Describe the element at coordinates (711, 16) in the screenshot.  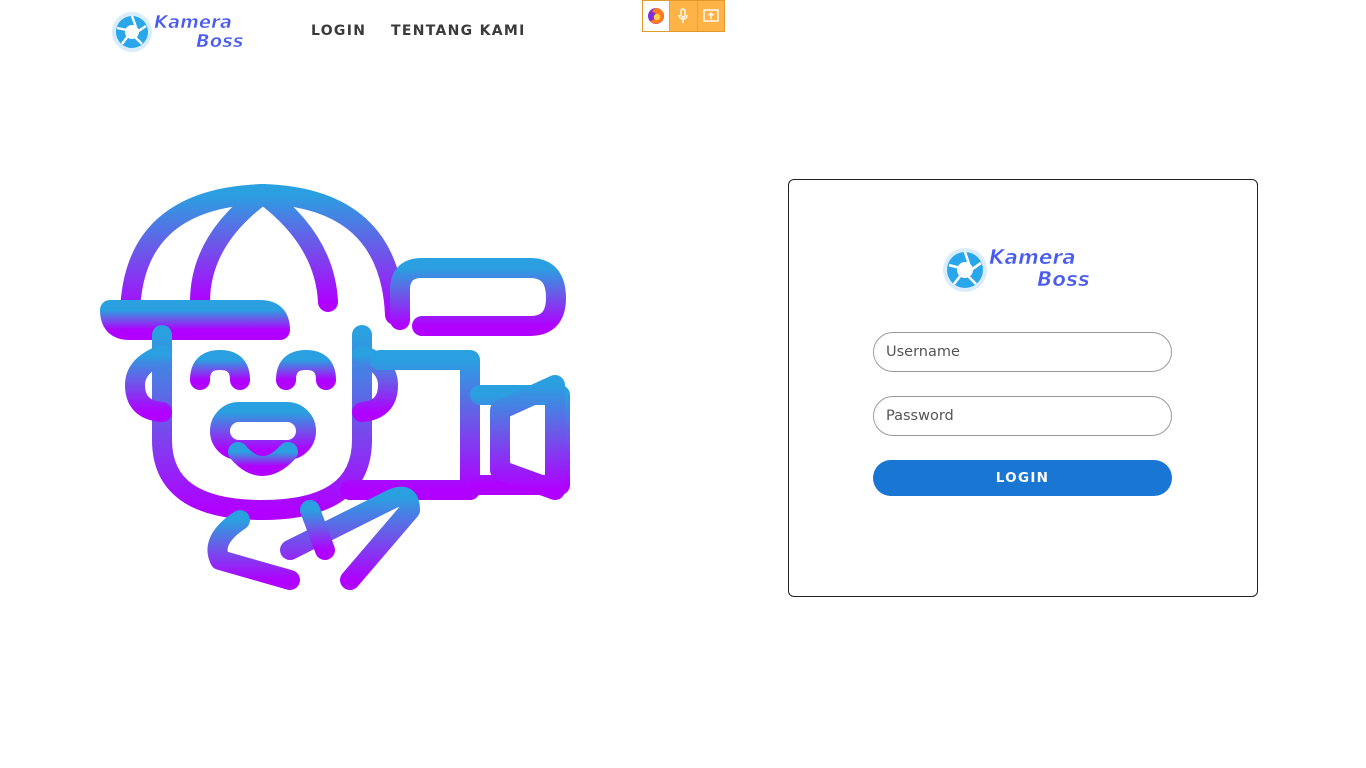
I see `screen-share-icon` at that location.